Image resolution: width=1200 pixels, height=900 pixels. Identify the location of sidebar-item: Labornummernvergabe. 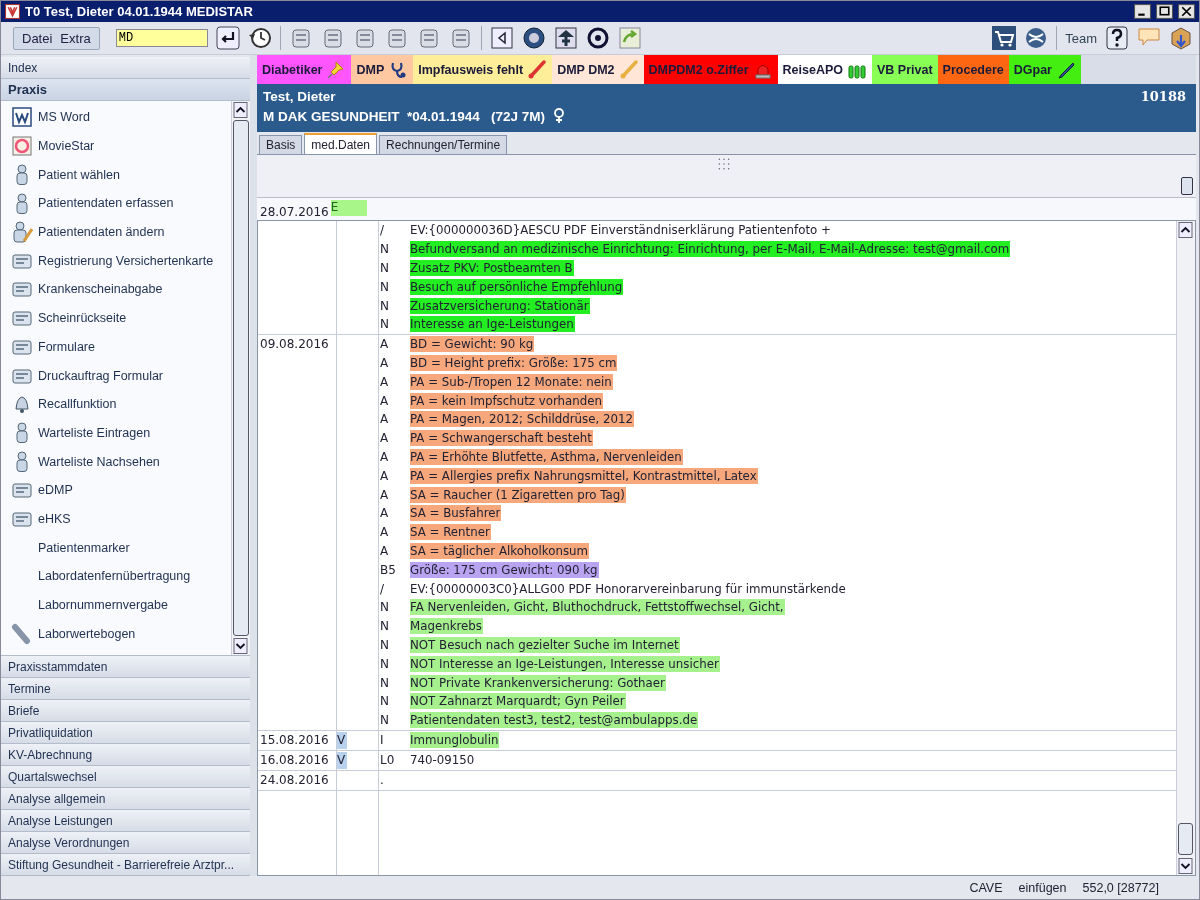
(116, 605).